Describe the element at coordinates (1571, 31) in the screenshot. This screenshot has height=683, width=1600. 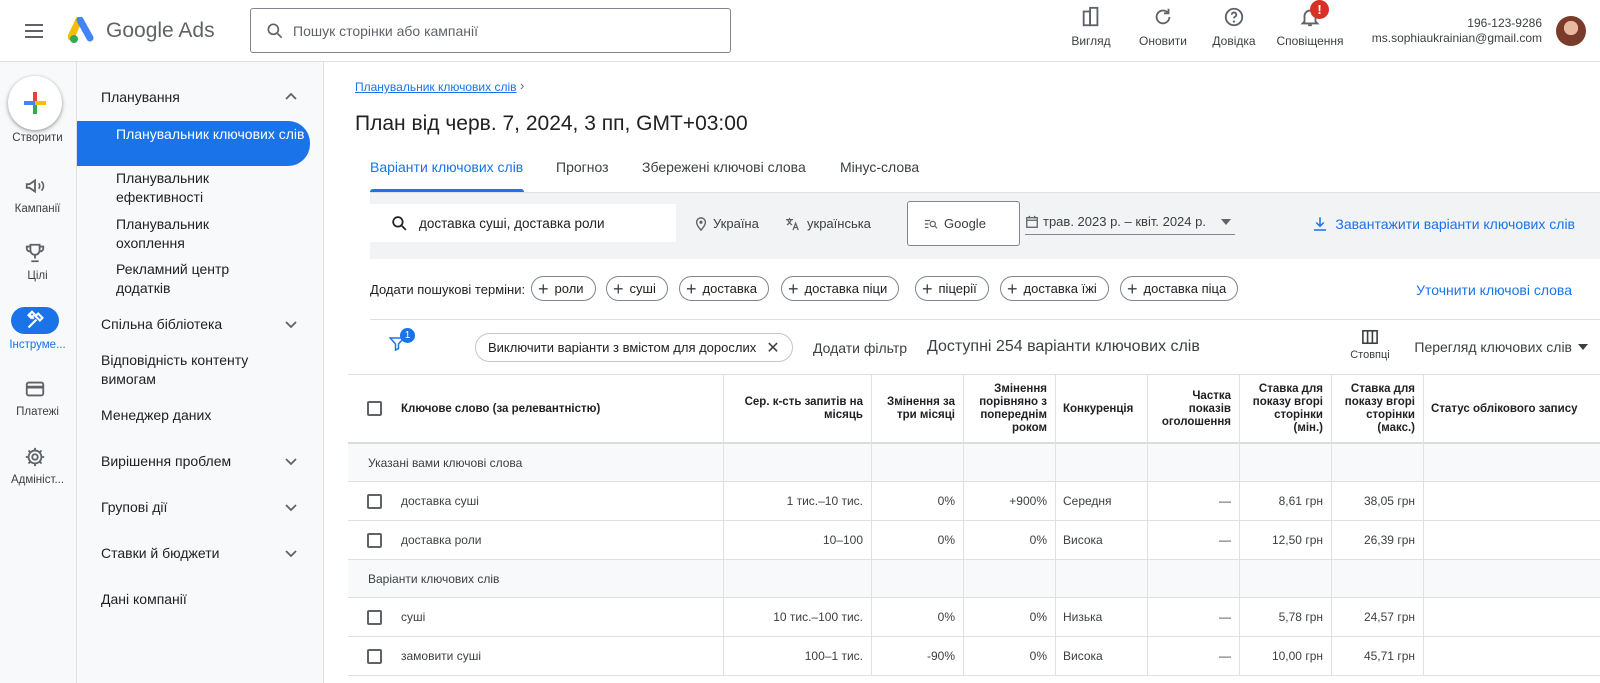
I see `avatar` at that location.